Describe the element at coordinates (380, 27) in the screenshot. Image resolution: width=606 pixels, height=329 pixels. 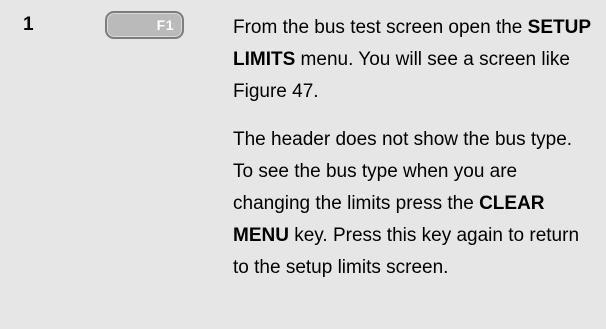
I see `paragraph1-text-a: From the bus test screen open the` at that location.